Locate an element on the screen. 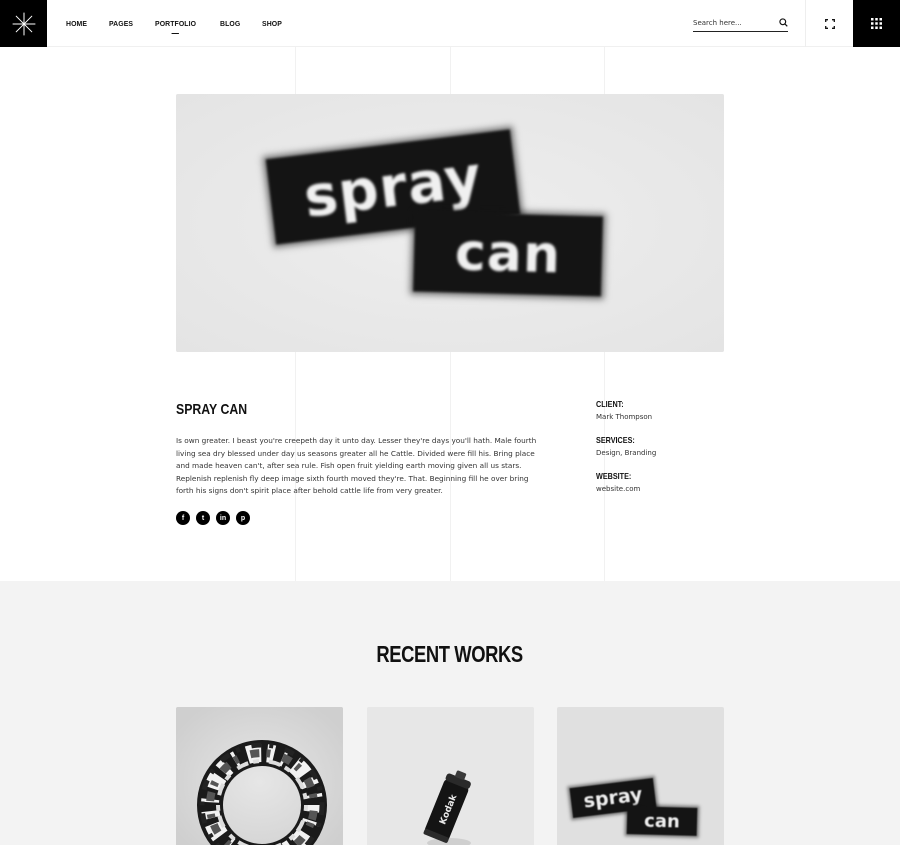  search-box is located at coordinates (740, 23).